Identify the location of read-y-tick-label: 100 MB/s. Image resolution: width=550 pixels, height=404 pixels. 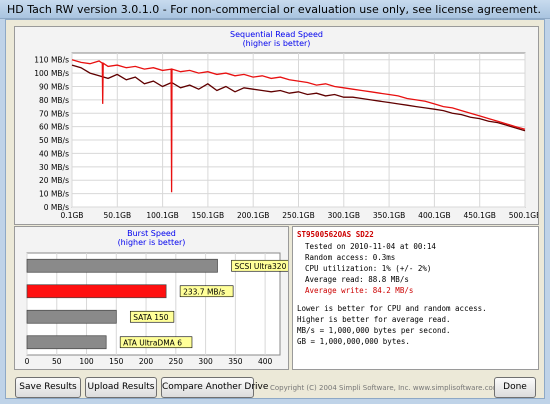
(51, 73).